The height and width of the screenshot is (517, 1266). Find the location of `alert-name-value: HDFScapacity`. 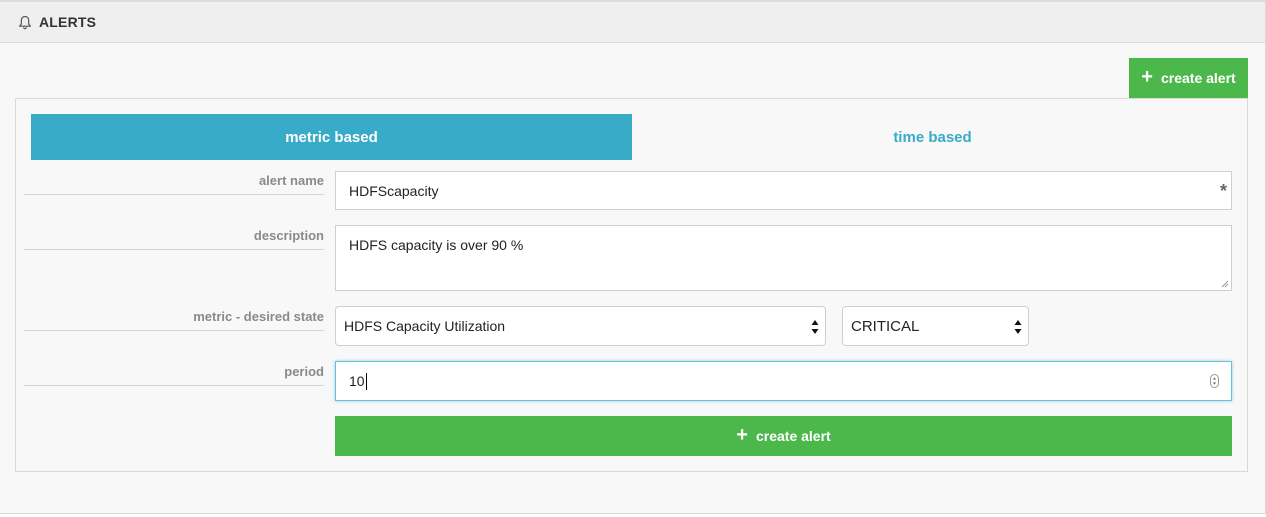

alert-name-value: HDFScapacity is located at coordinates (394, 190).